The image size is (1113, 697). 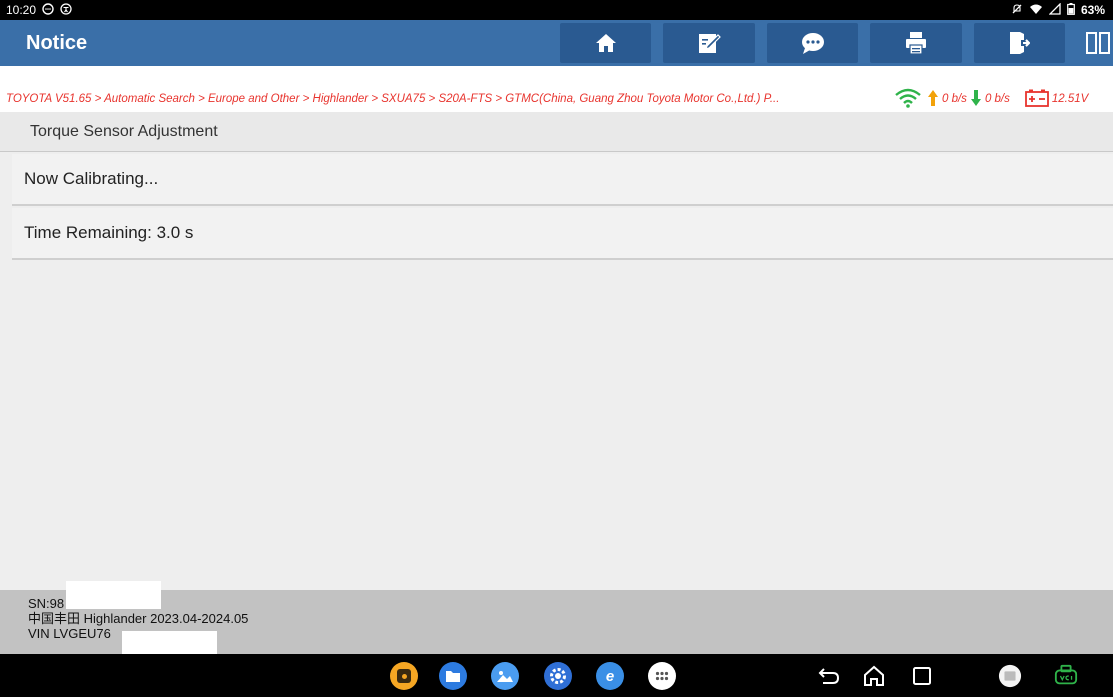 I want to click on navigation-bar: e, so click(x=556, y=675).